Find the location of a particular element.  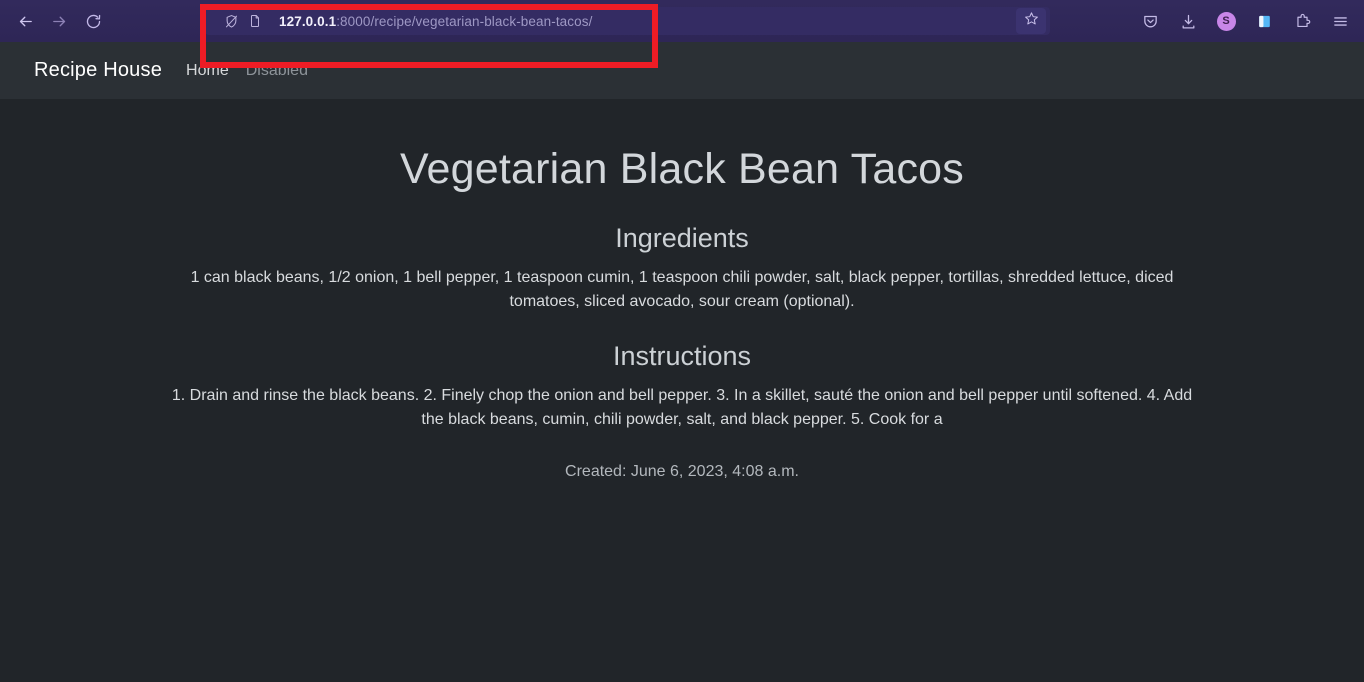

application-menu-button is located at coordinates (1340, 21).